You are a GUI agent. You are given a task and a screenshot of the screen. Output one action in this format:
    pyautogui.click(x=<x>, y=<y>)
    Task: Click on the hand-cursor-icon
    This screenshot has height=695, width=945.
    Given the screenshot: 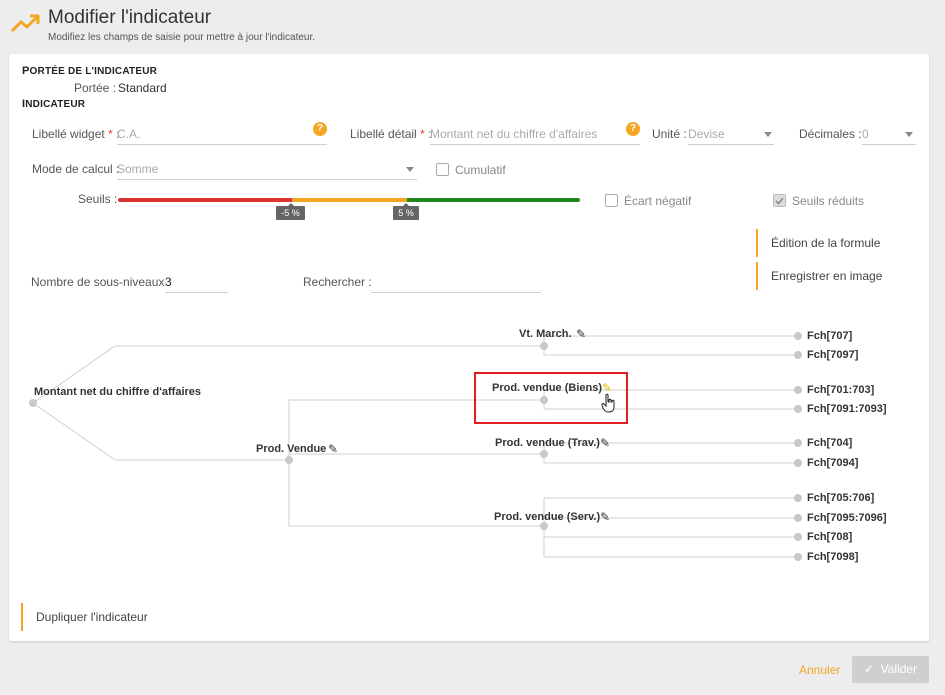 What is the action you would take?
    pyautogui.click(x=608, y=403)
    